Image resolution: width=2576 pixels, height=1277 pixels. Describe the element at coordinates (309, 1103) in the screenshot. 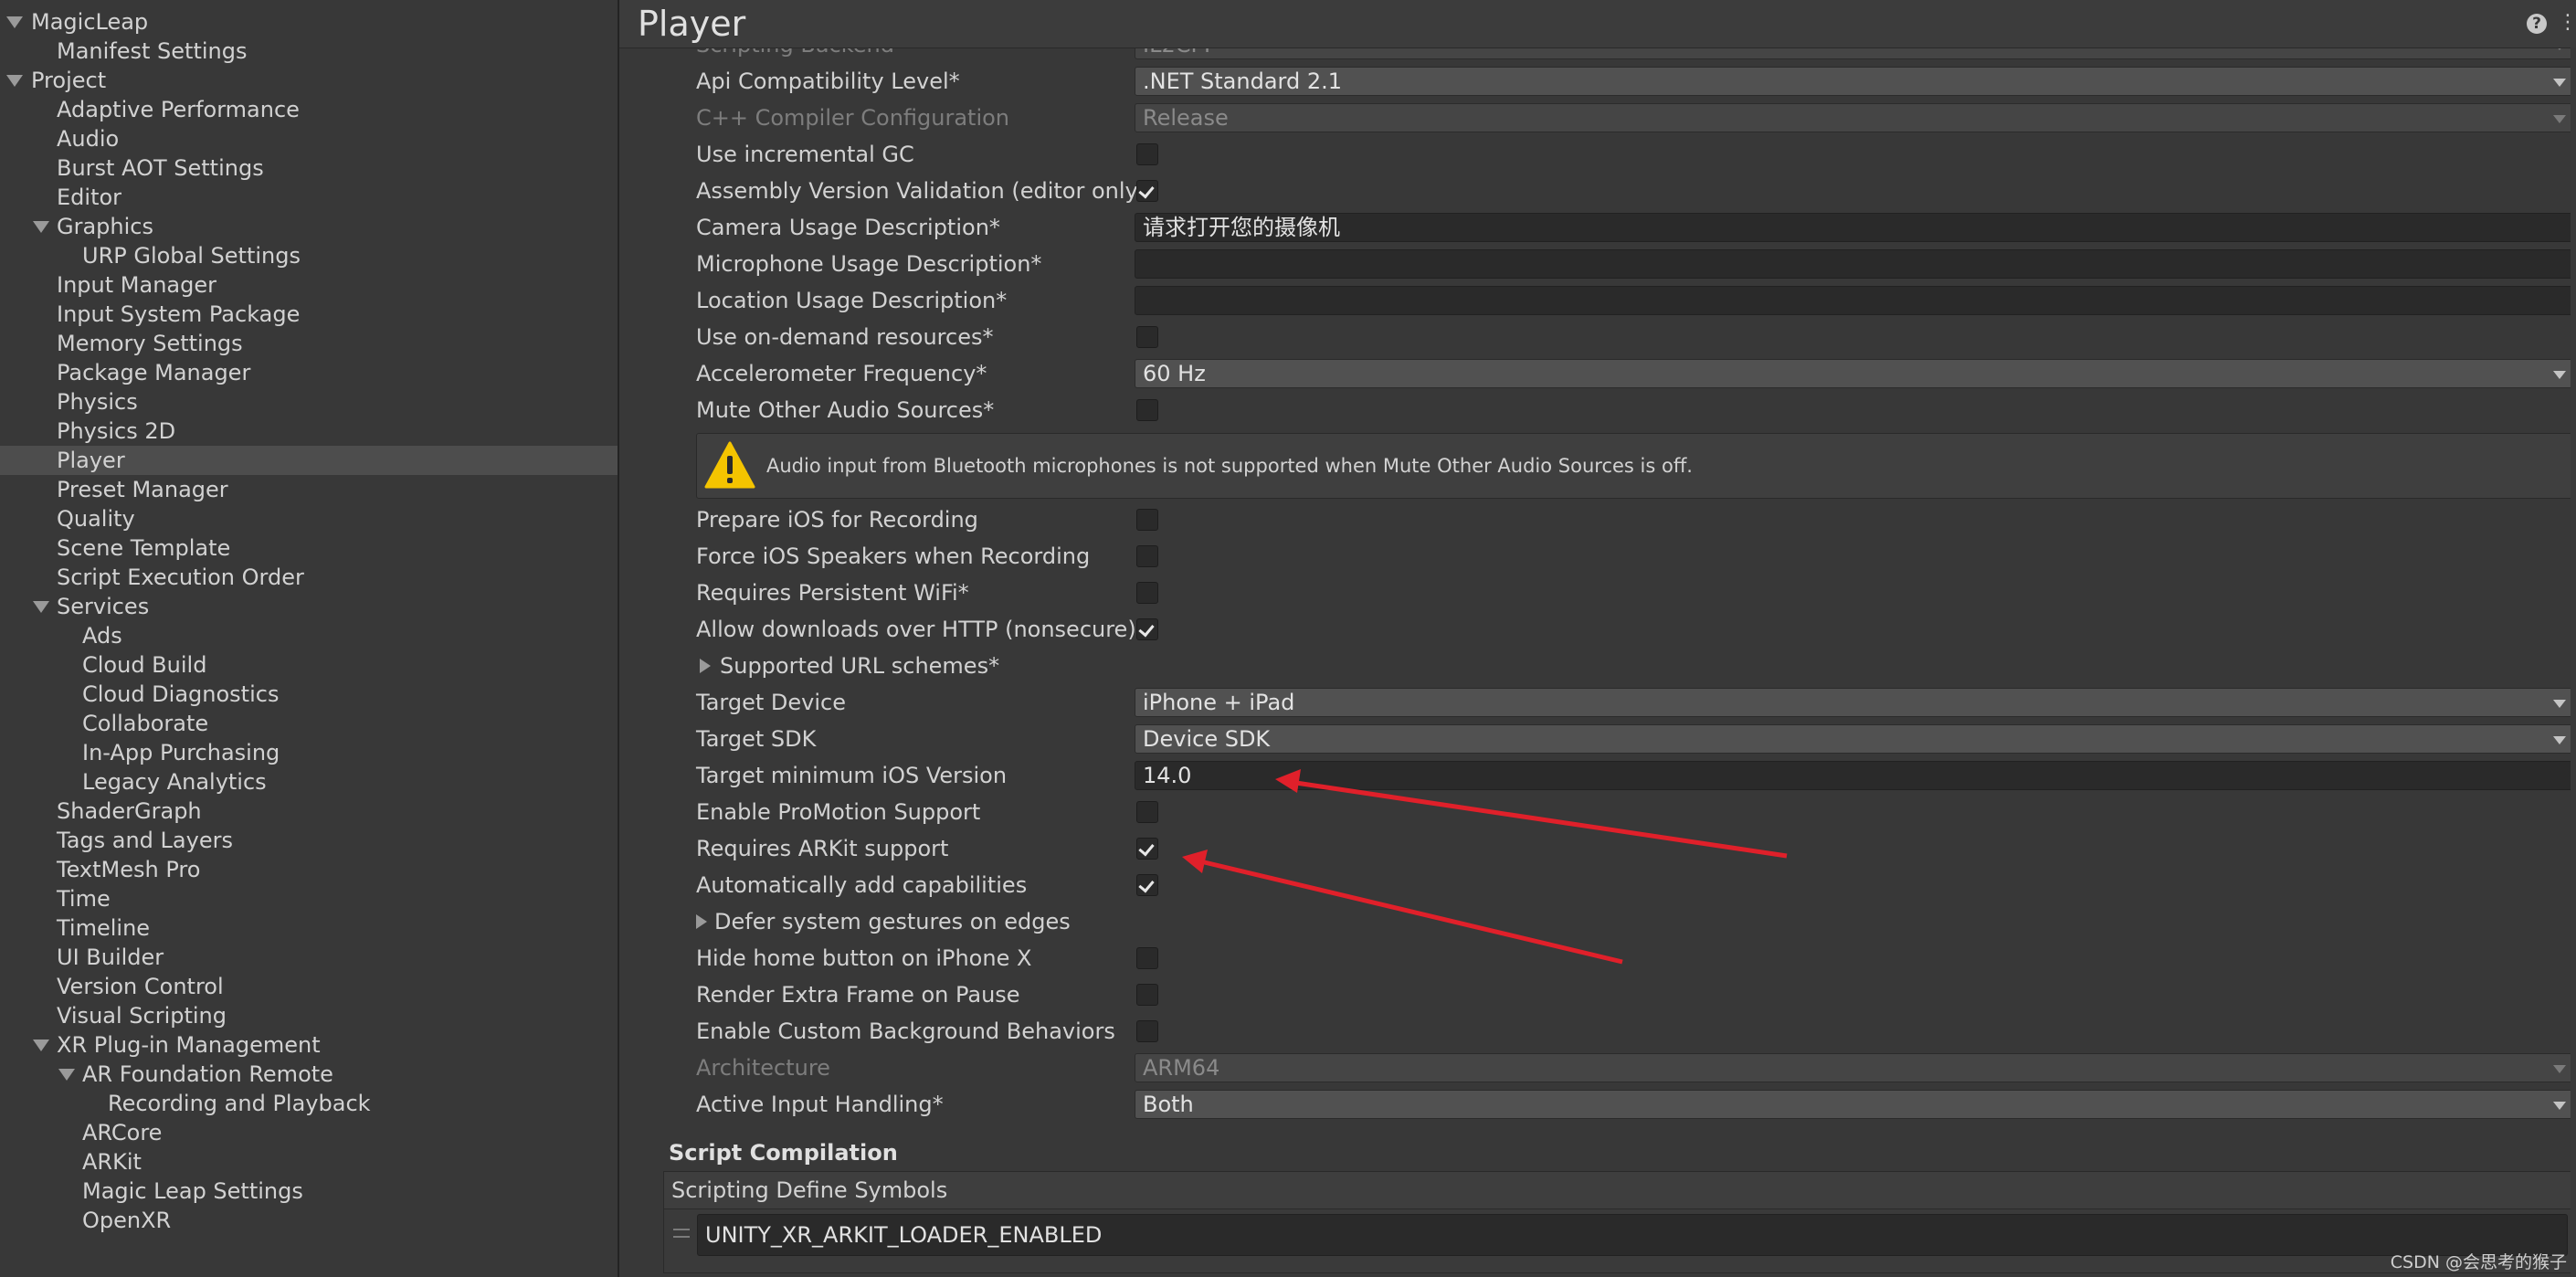

I see `sidebar-item-recording-playback: Recording and Playback` at that location.